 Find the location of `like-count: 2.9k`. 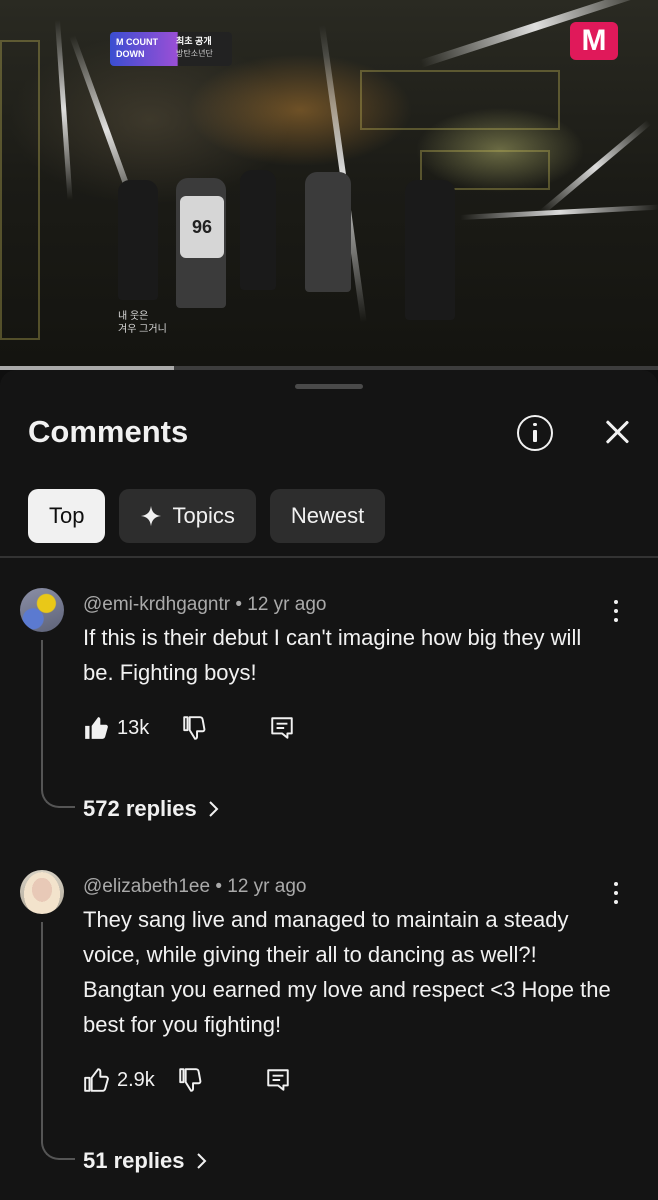

like-count: 2.9k is located at coordinates (136, 1079).